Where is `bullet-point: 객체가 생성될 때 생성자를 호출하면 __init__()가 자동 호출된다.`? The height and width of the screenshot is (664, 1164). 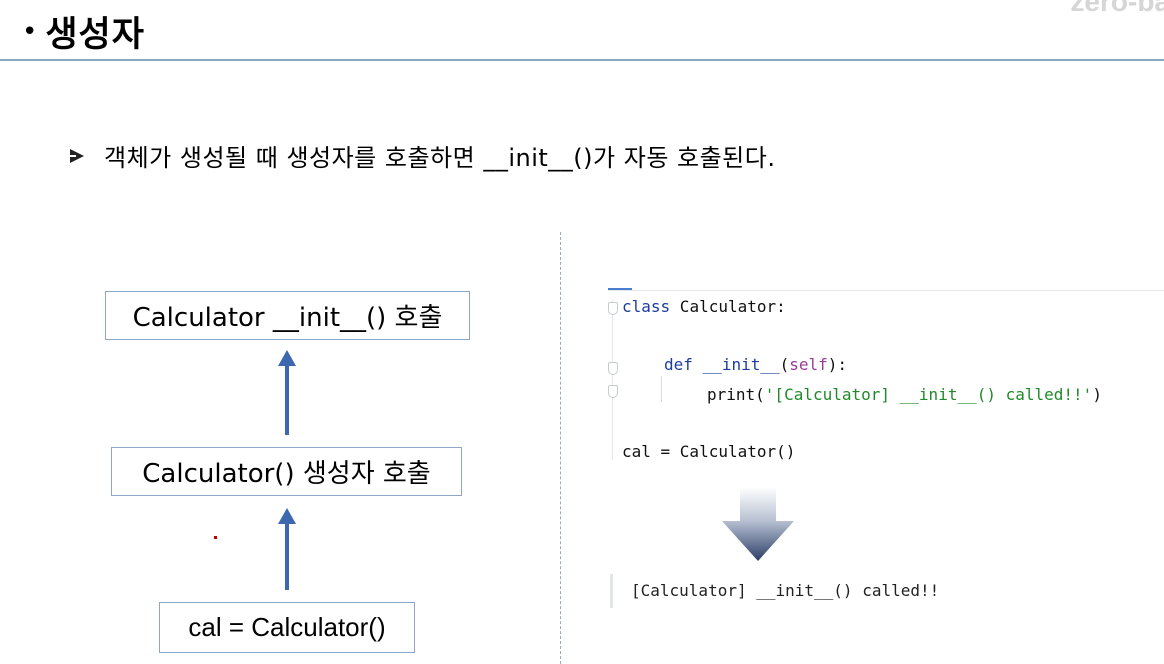 bullet-point: 객체가 생성될 때 생성자를 호출하면 __init__()가 자동 호출된다. is located at coordinates (422, 155).